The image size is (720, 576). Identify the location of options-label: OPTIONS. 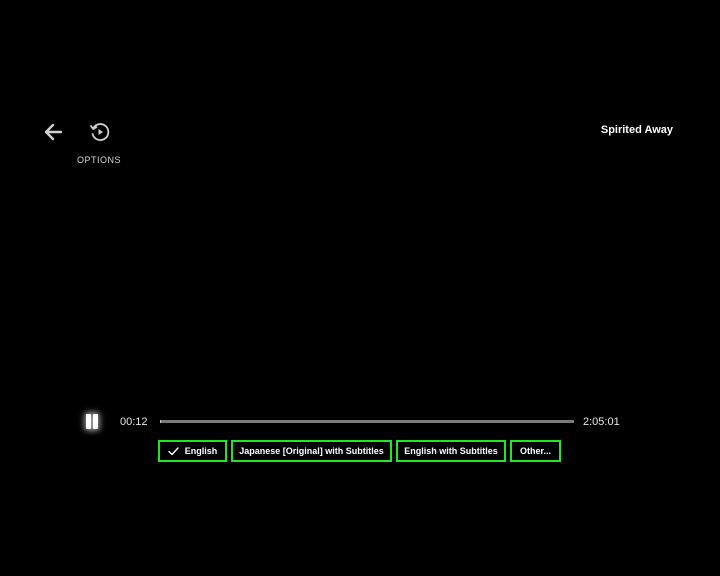
(98, 160).